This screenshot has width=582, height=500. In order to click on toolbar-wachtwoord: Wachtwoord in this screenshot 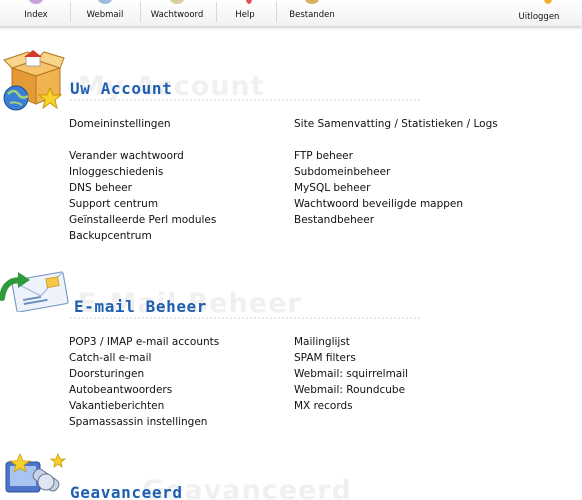, I will do `click(177, 13)`.